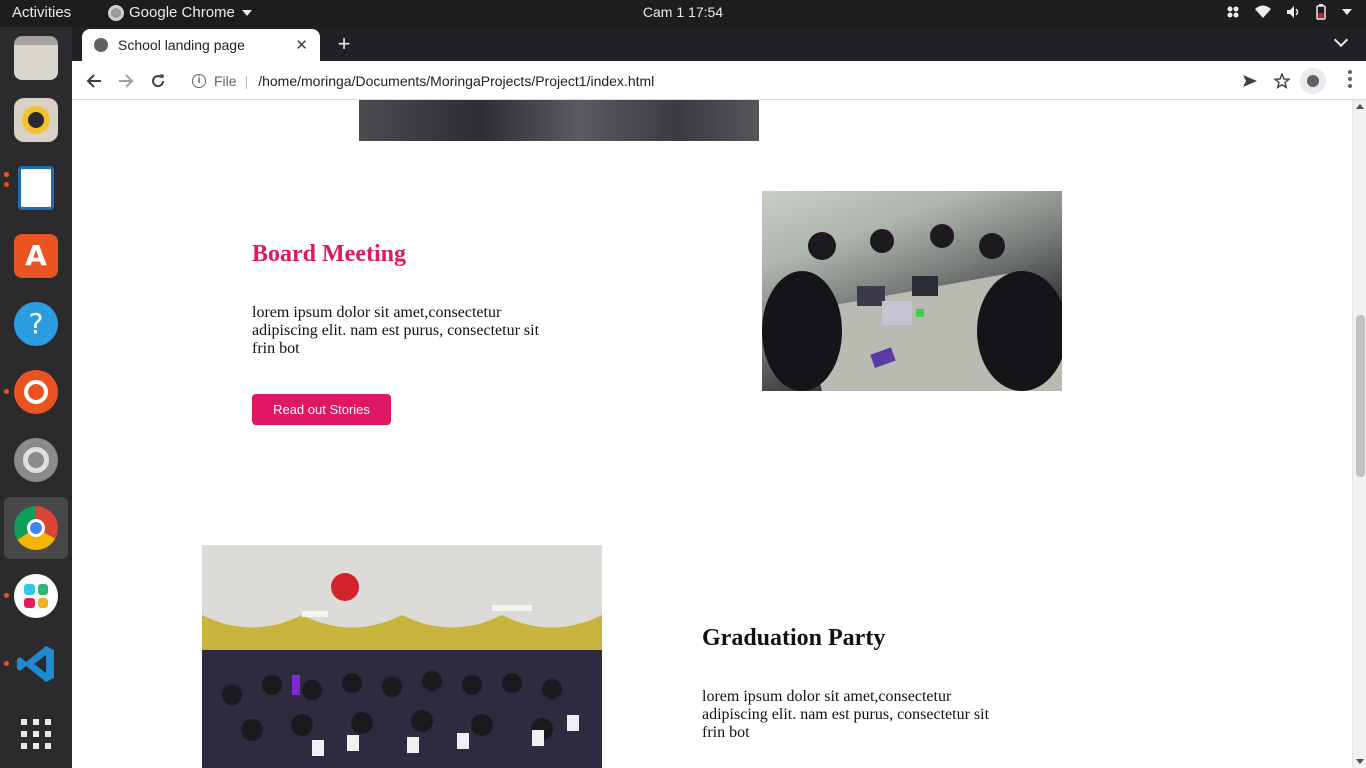 This screenshot has height=768, width=1366. I want to click on arrow-left-icon, so click(93, 81).